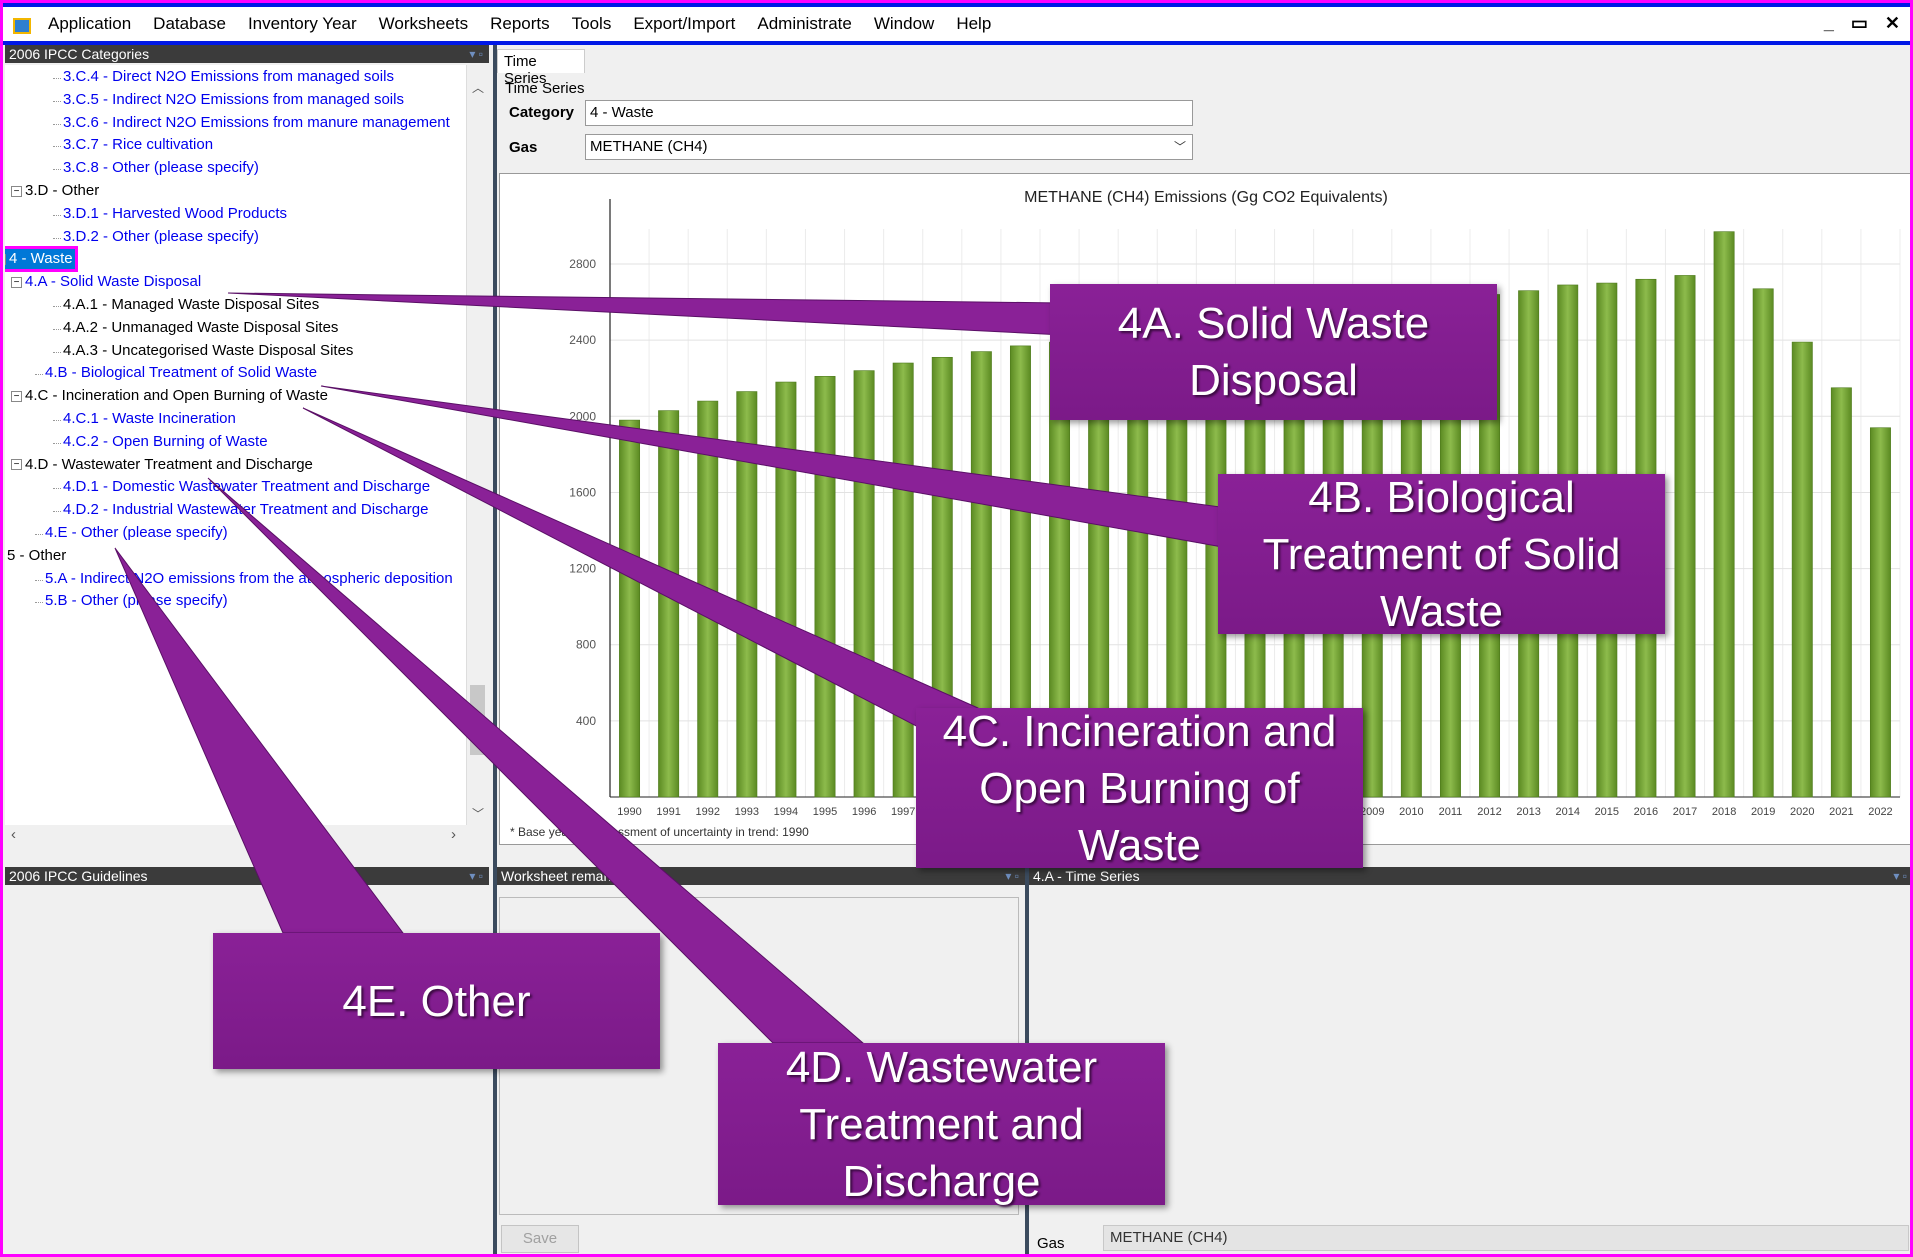  Describe the element at coordinates (684, 24) in the screenshot. I see `menu-item-export-import: Export/Import` at that location.